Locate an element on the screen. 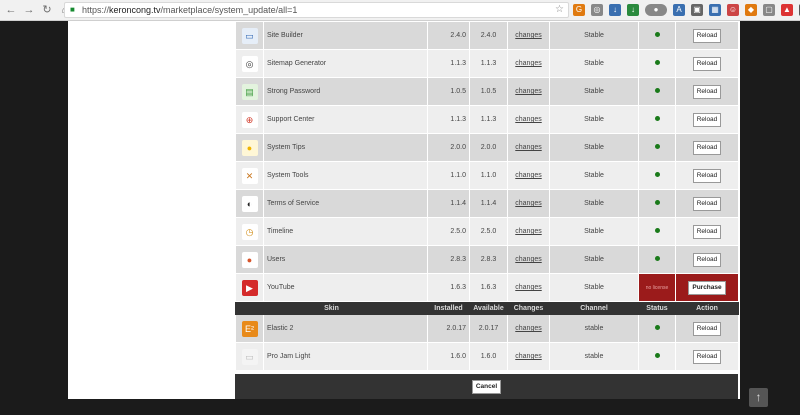 This screenshot has width=800, height=415. lightbulb-icon: ● is located at coordinates (249, 147).